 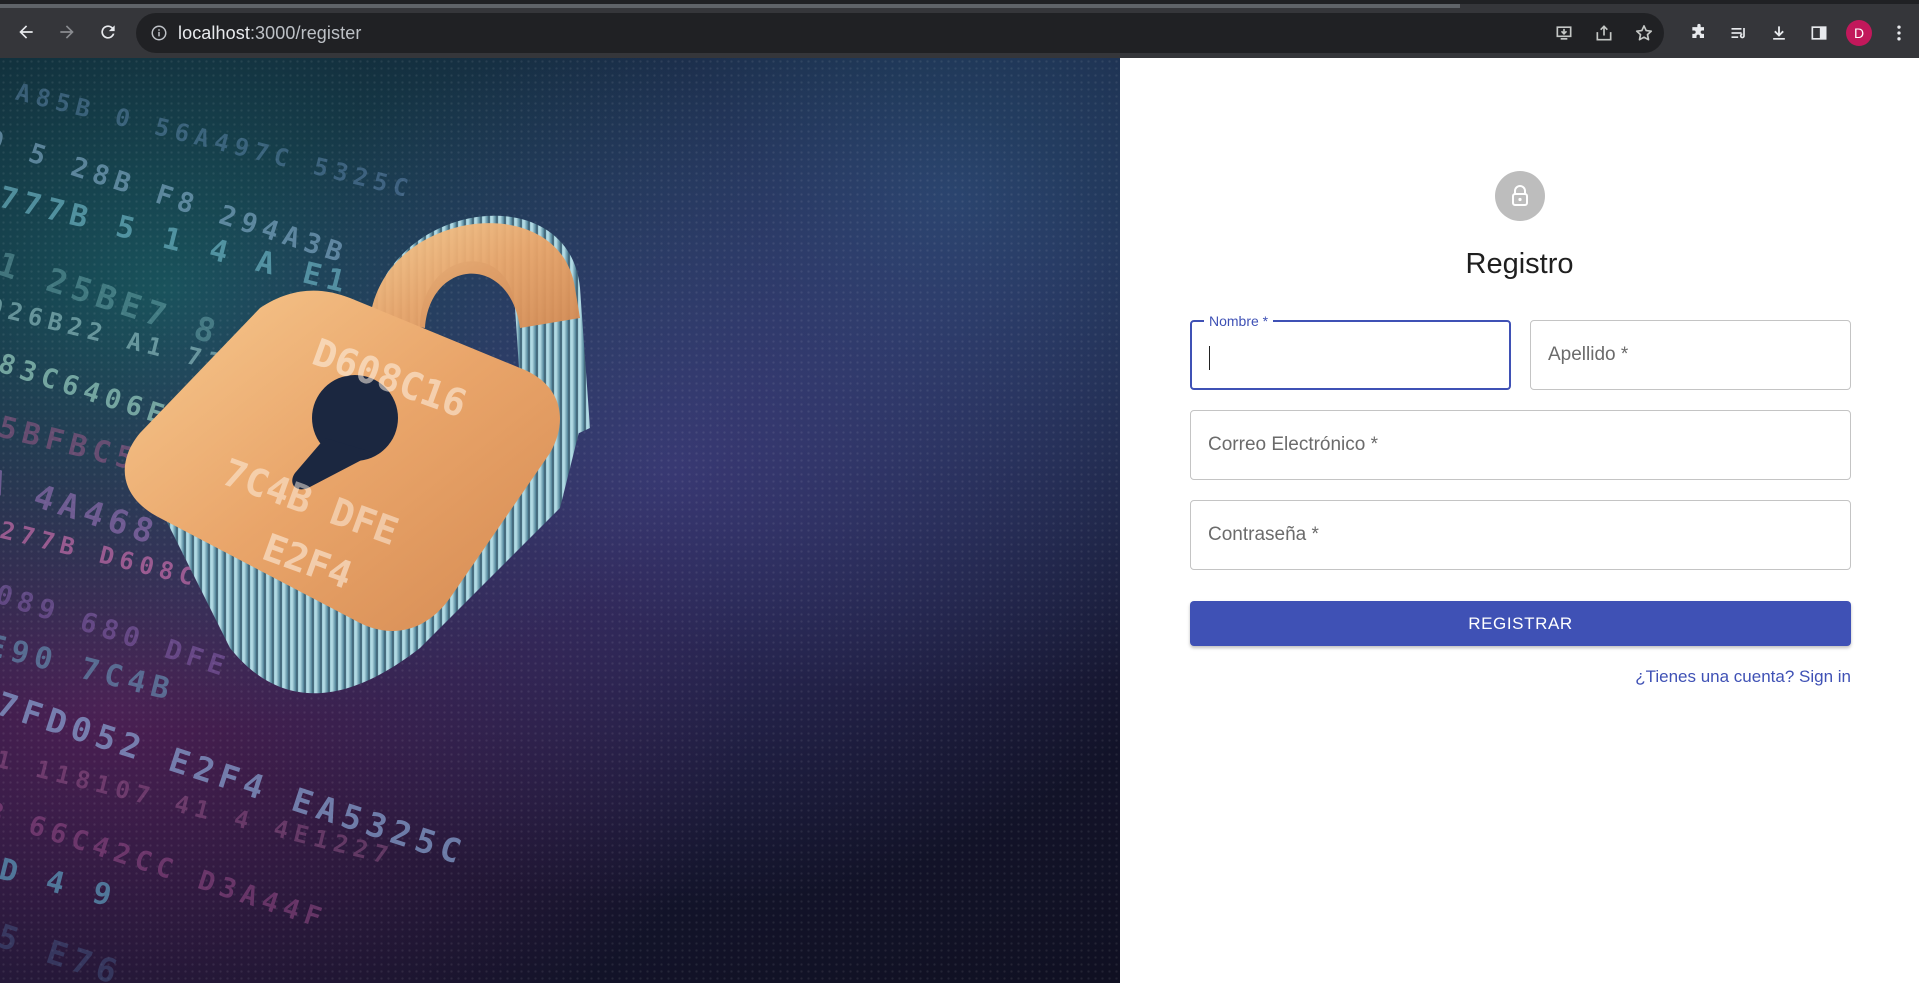 What do you see at coordinates (1520, 623) in the screenshot?
I see `register-button: REGISTRAR` at bounding box center [1520, 623].